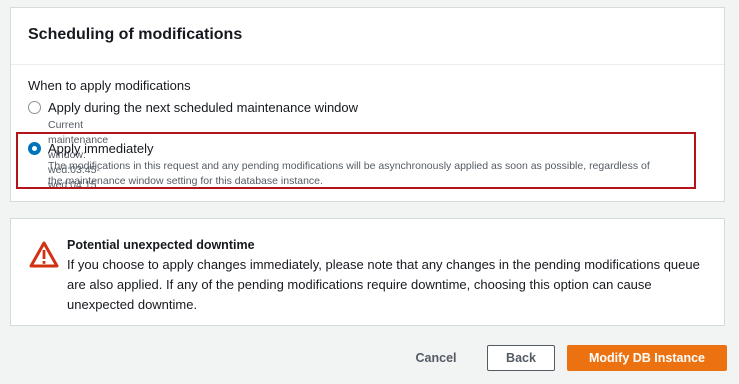 The height and width of the screenshot is (384, 739). I want to click on section-label: When to apply modifications, so click(109, 85).